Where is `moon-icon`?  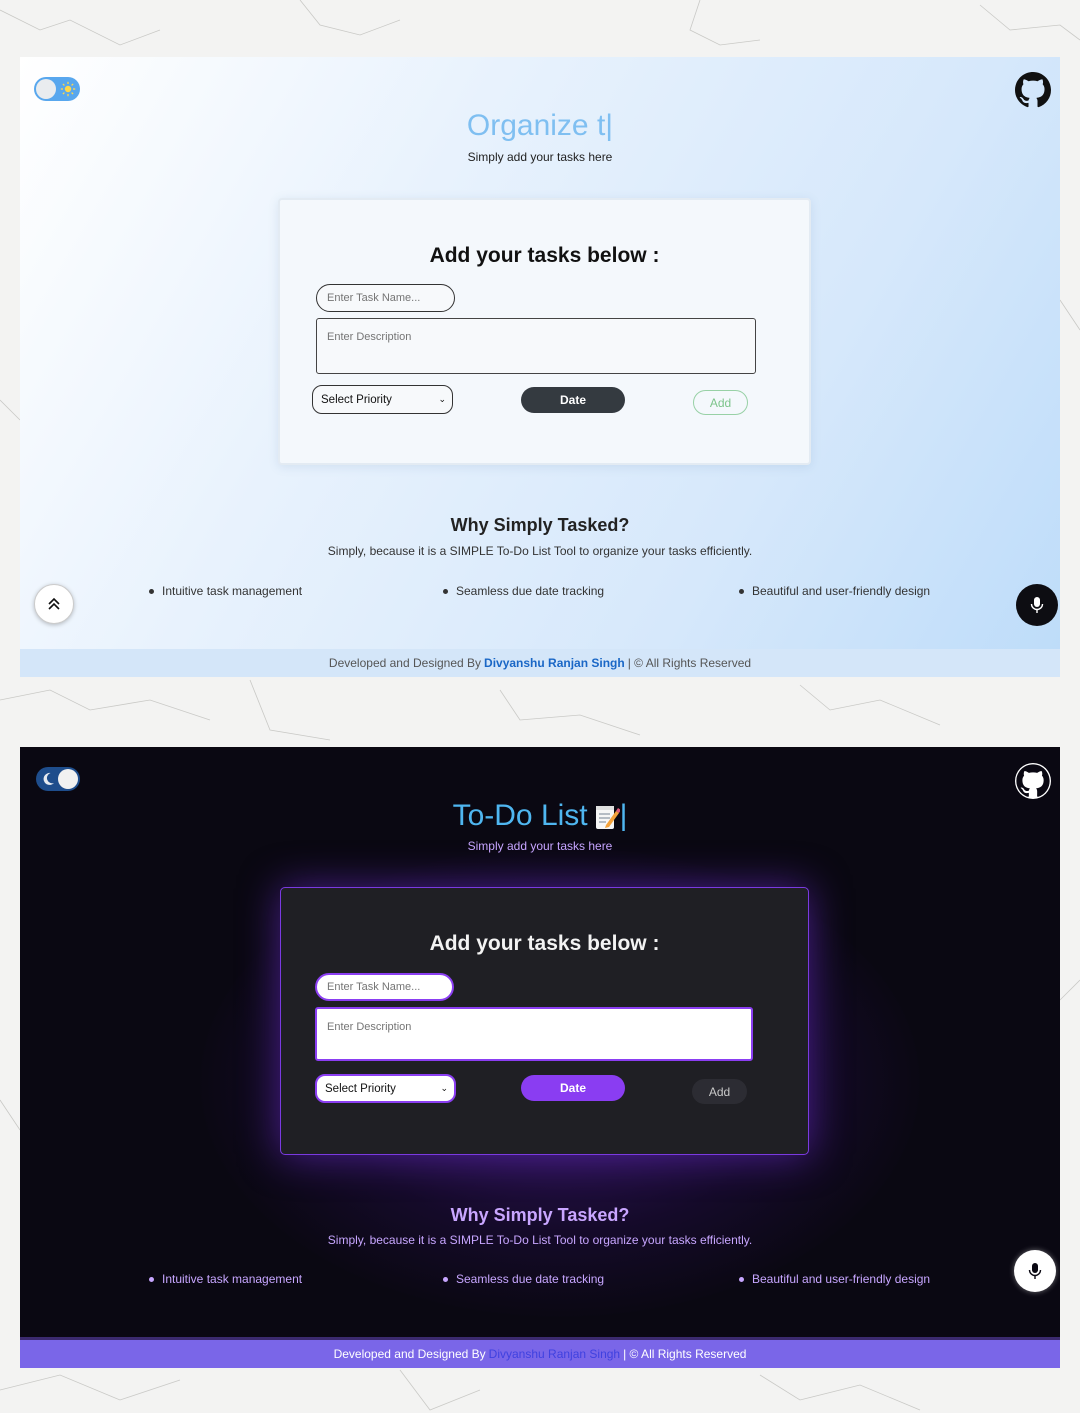
moon-icon is located at coordinates (48, 778).